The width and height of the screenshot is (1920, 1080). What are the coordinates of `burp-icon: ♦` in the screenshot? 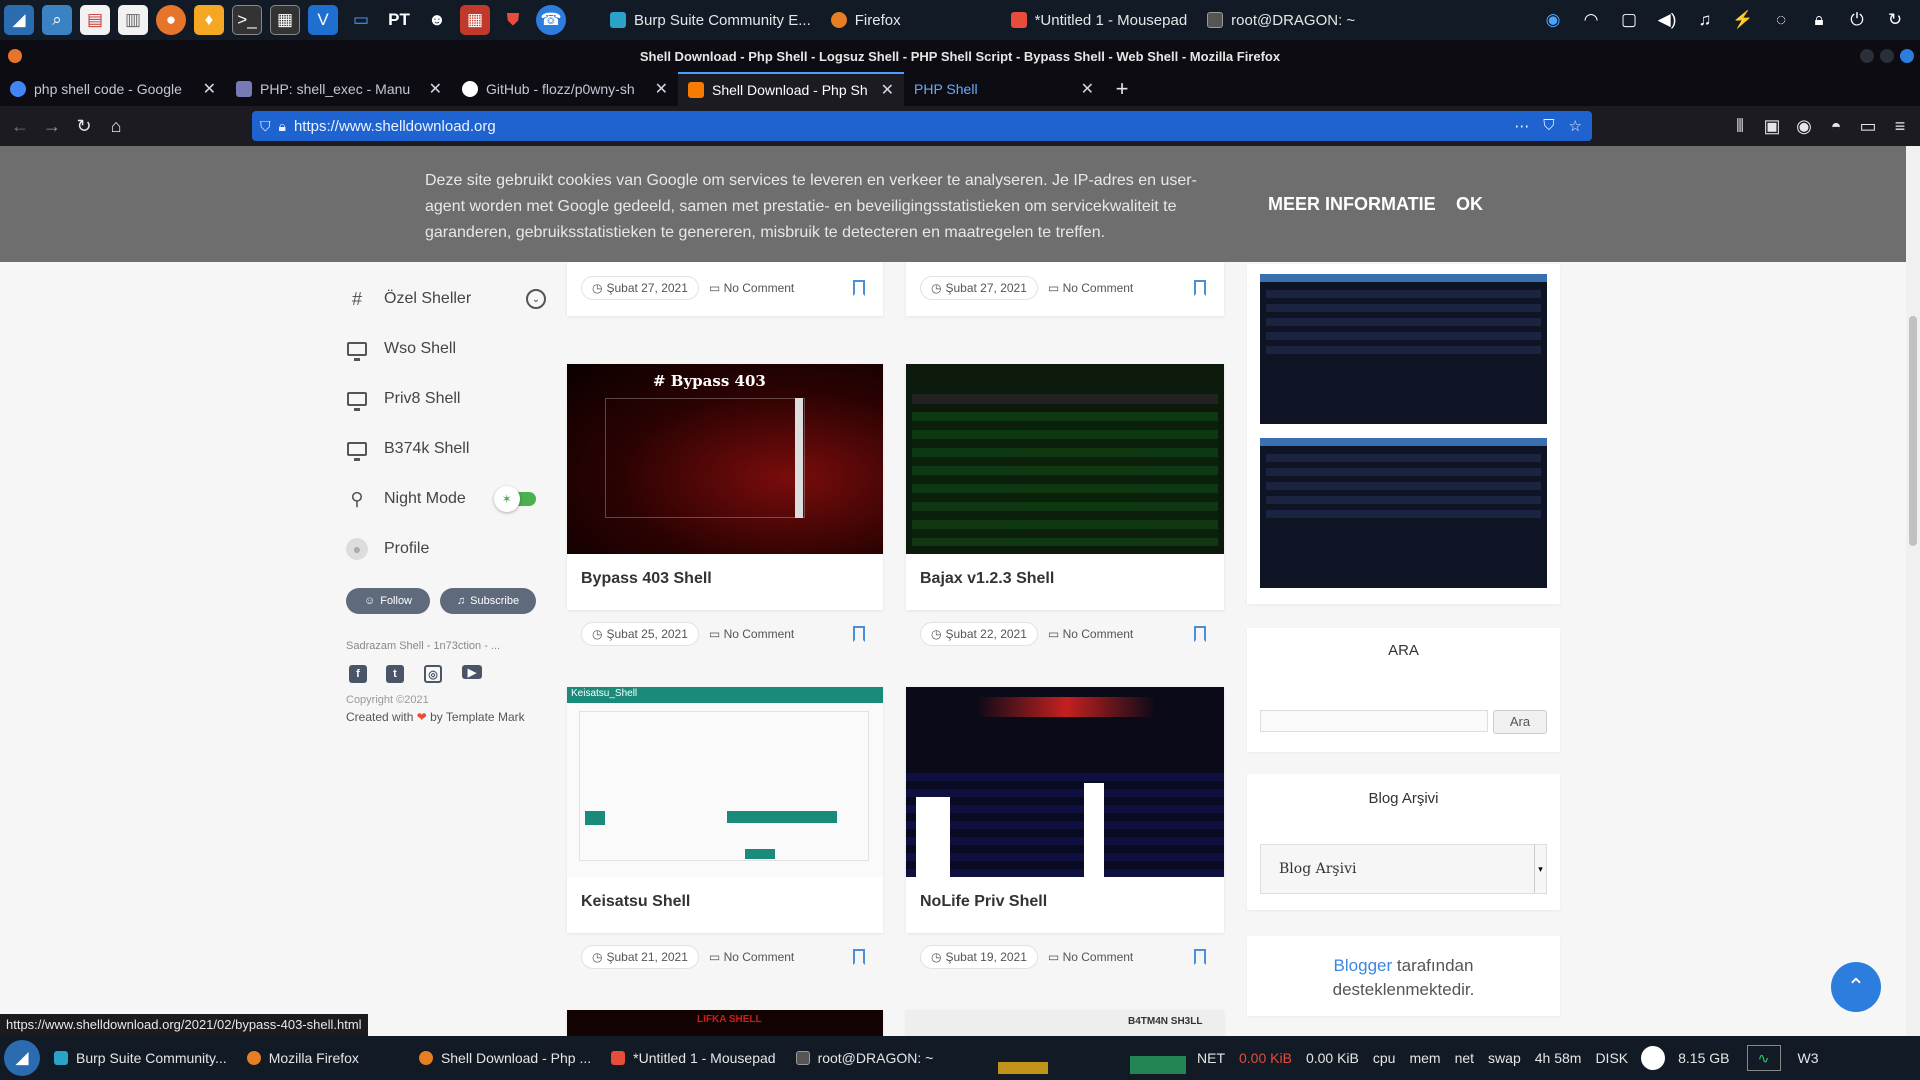 It's located at (209, 20).